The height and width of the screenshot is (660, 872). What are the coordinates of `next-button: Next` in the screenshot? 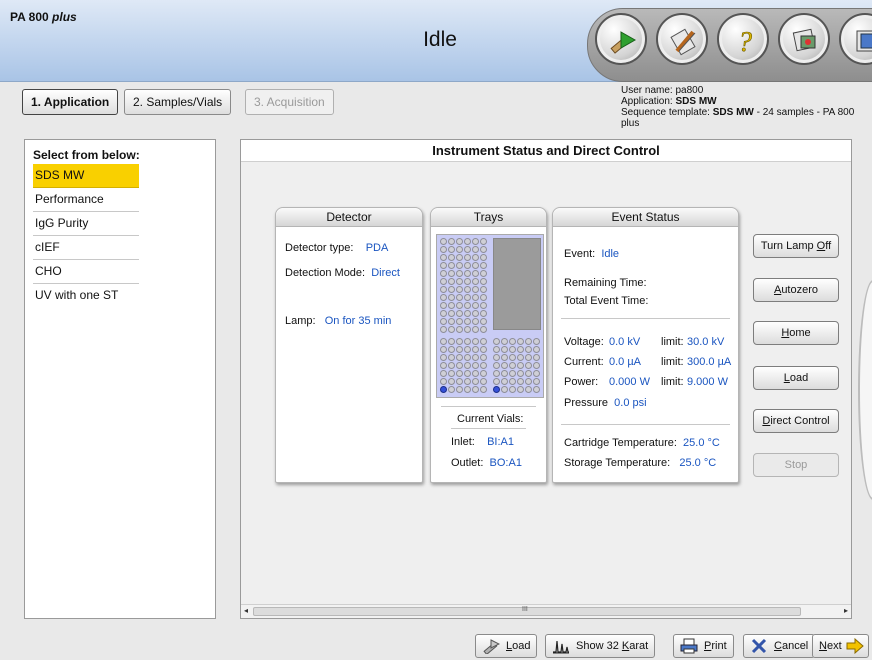 It's located at (840, 646).